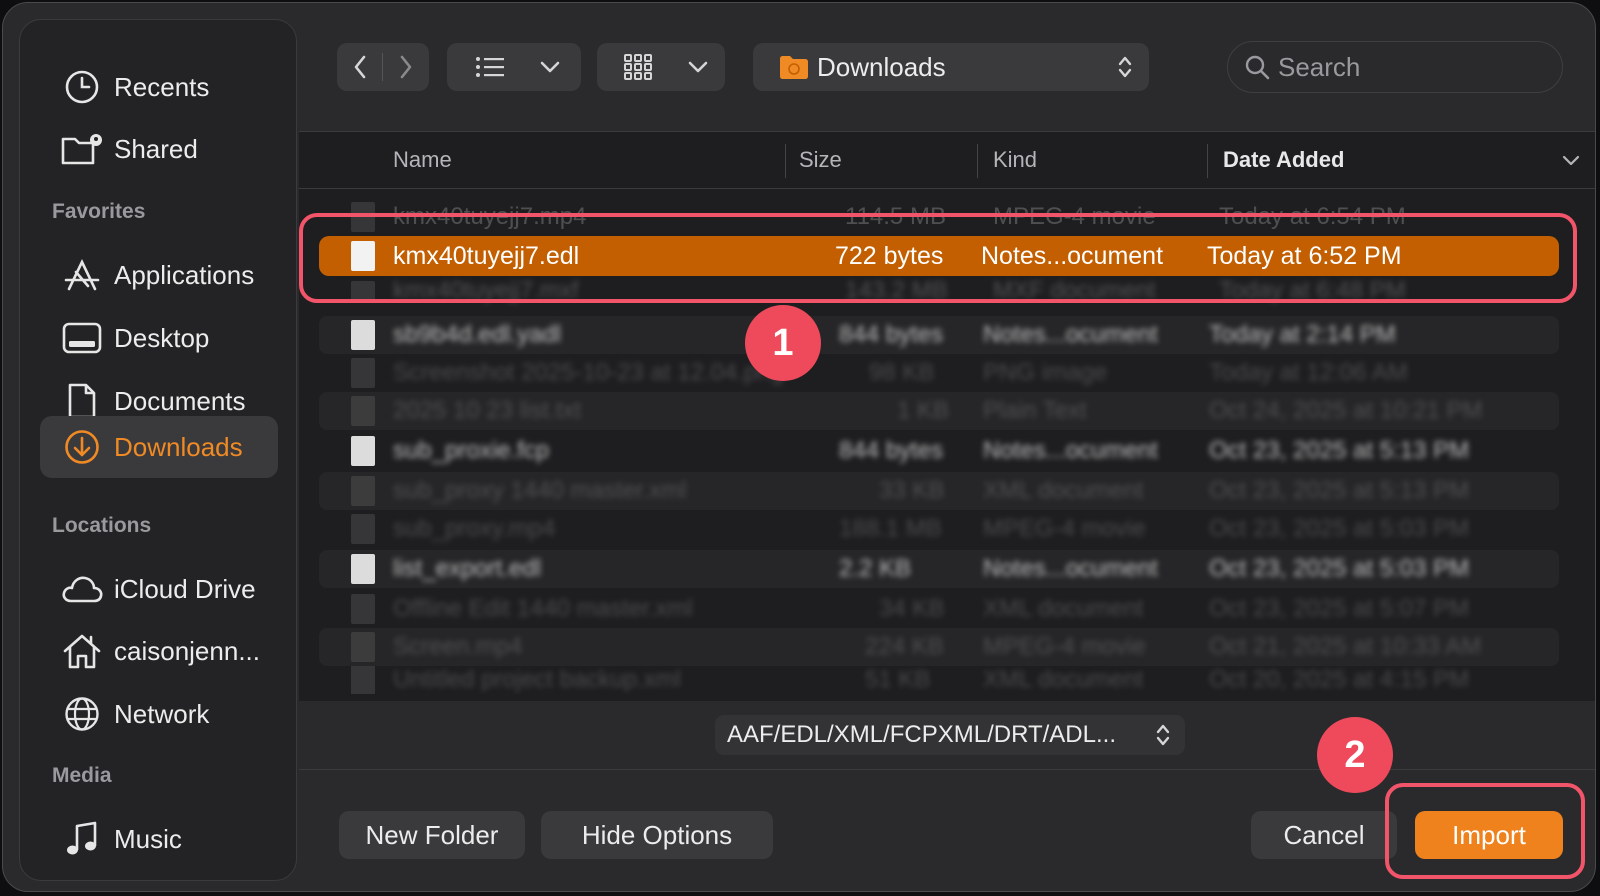  I want to click on annotation-step-badge: 2, so click(1355, 755).